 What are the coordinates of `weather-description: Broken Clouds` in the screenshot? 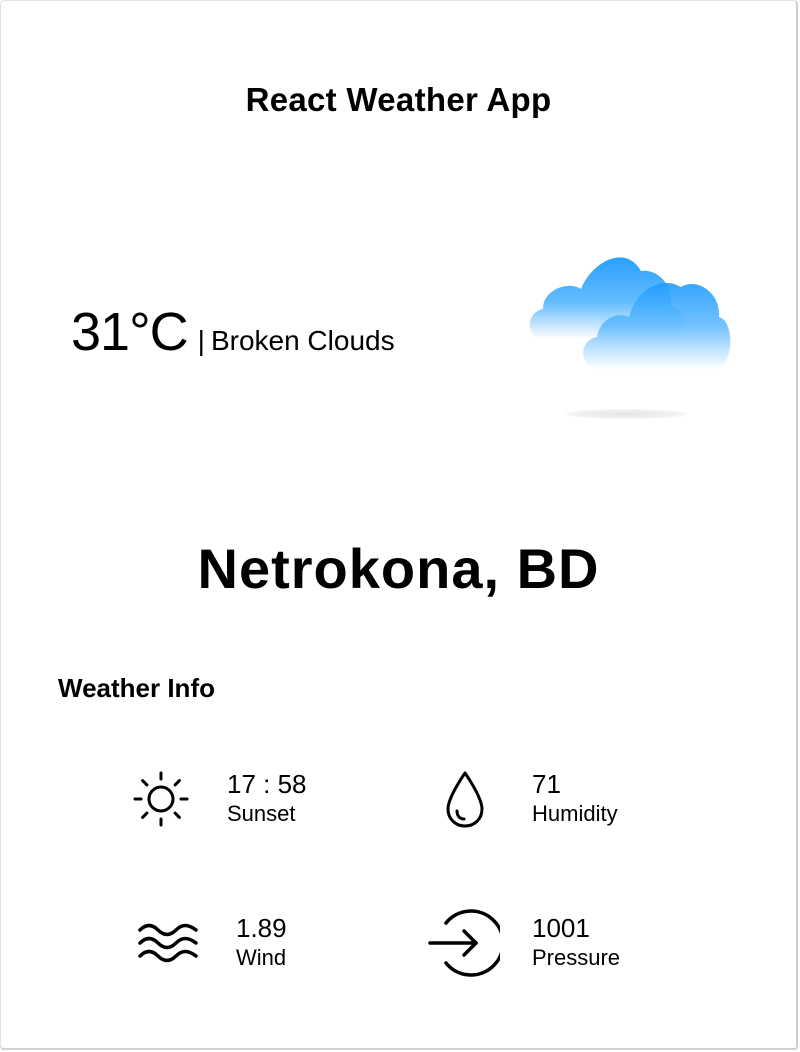 It's located at (302, 340).